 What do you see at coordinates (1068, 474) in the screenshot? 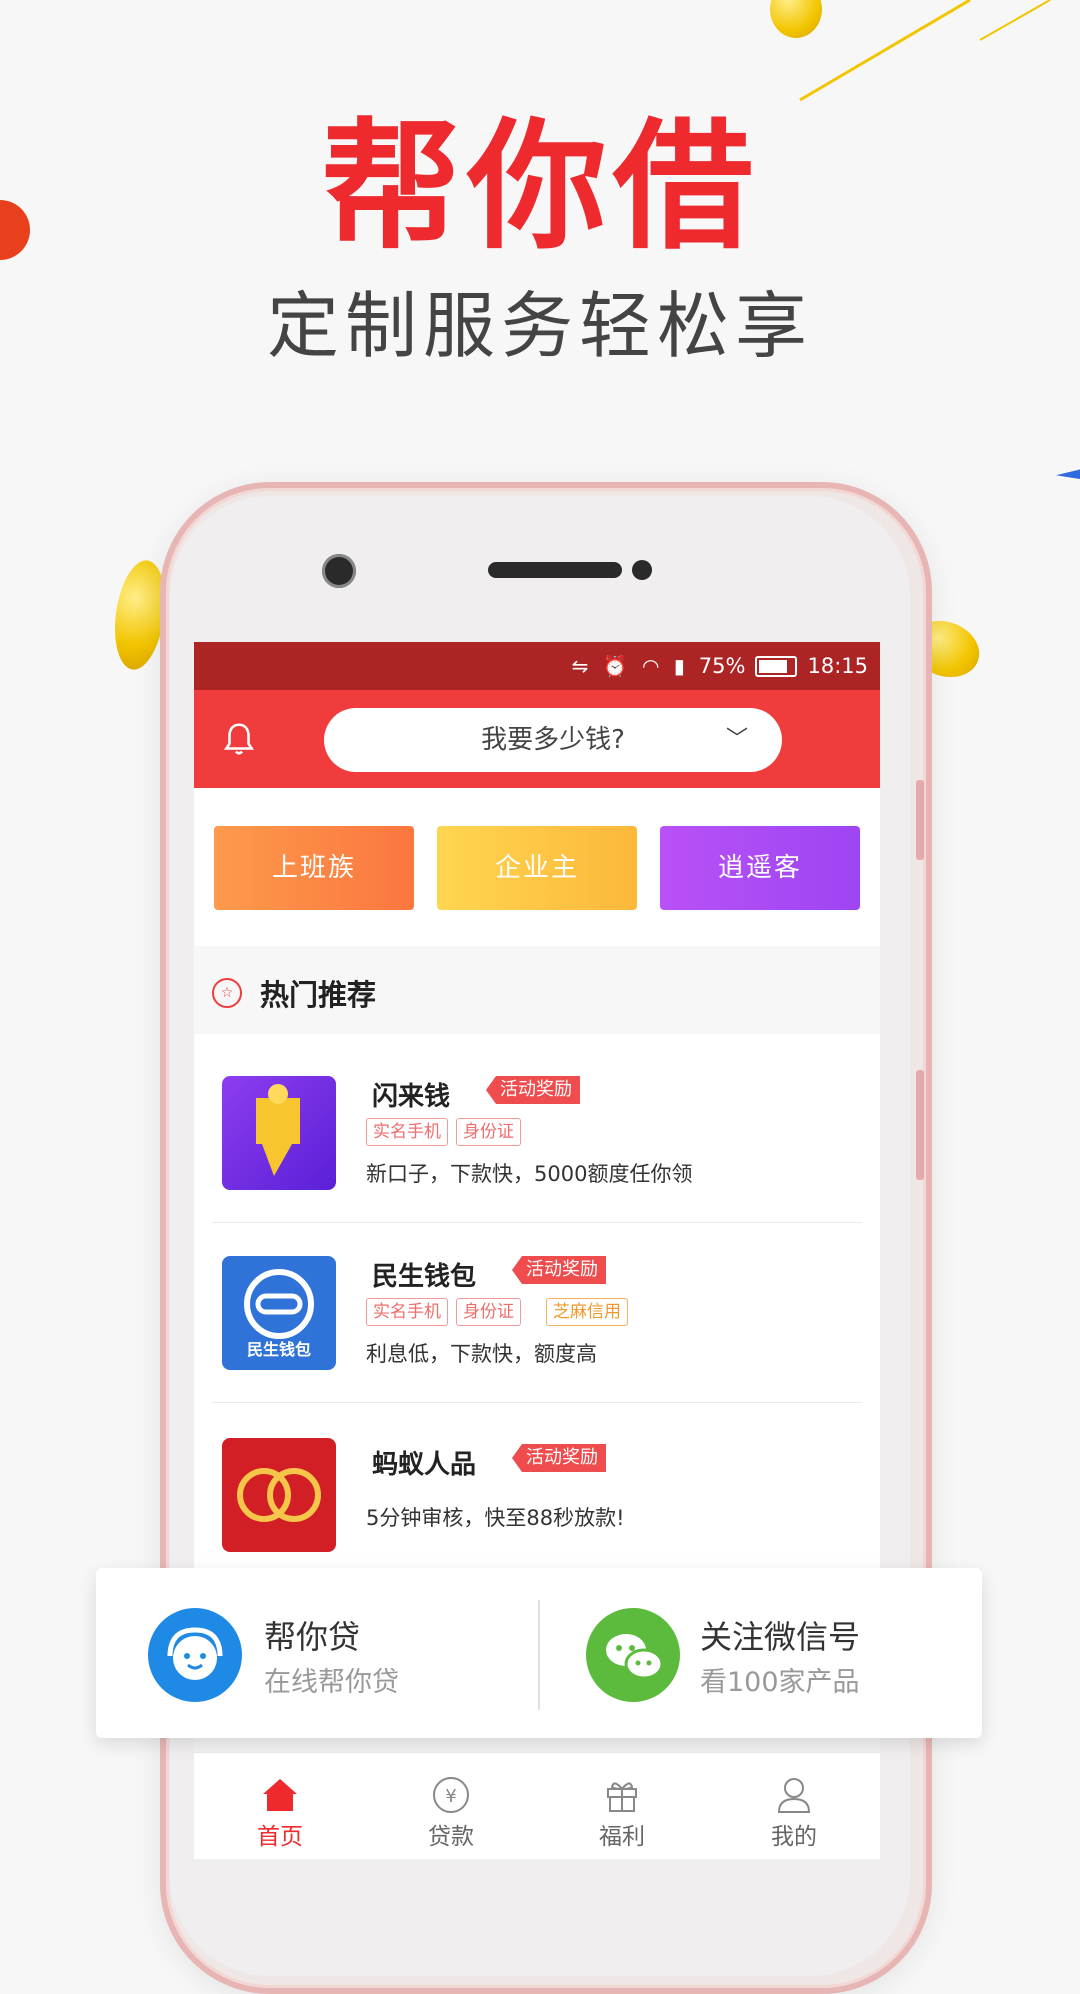
I see `blue-shape-decoration` at bounding box center [1068, 474].